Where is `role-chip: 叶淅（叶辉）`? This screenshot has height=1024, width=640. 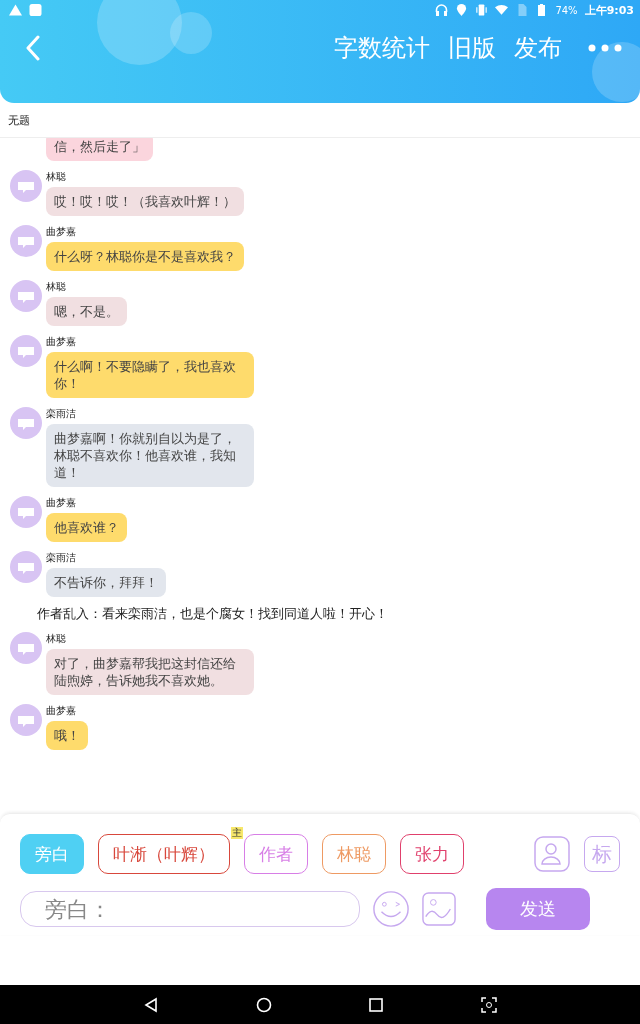
role-chip: 叶淅（叶辉） is located at coordinates (164, 854).